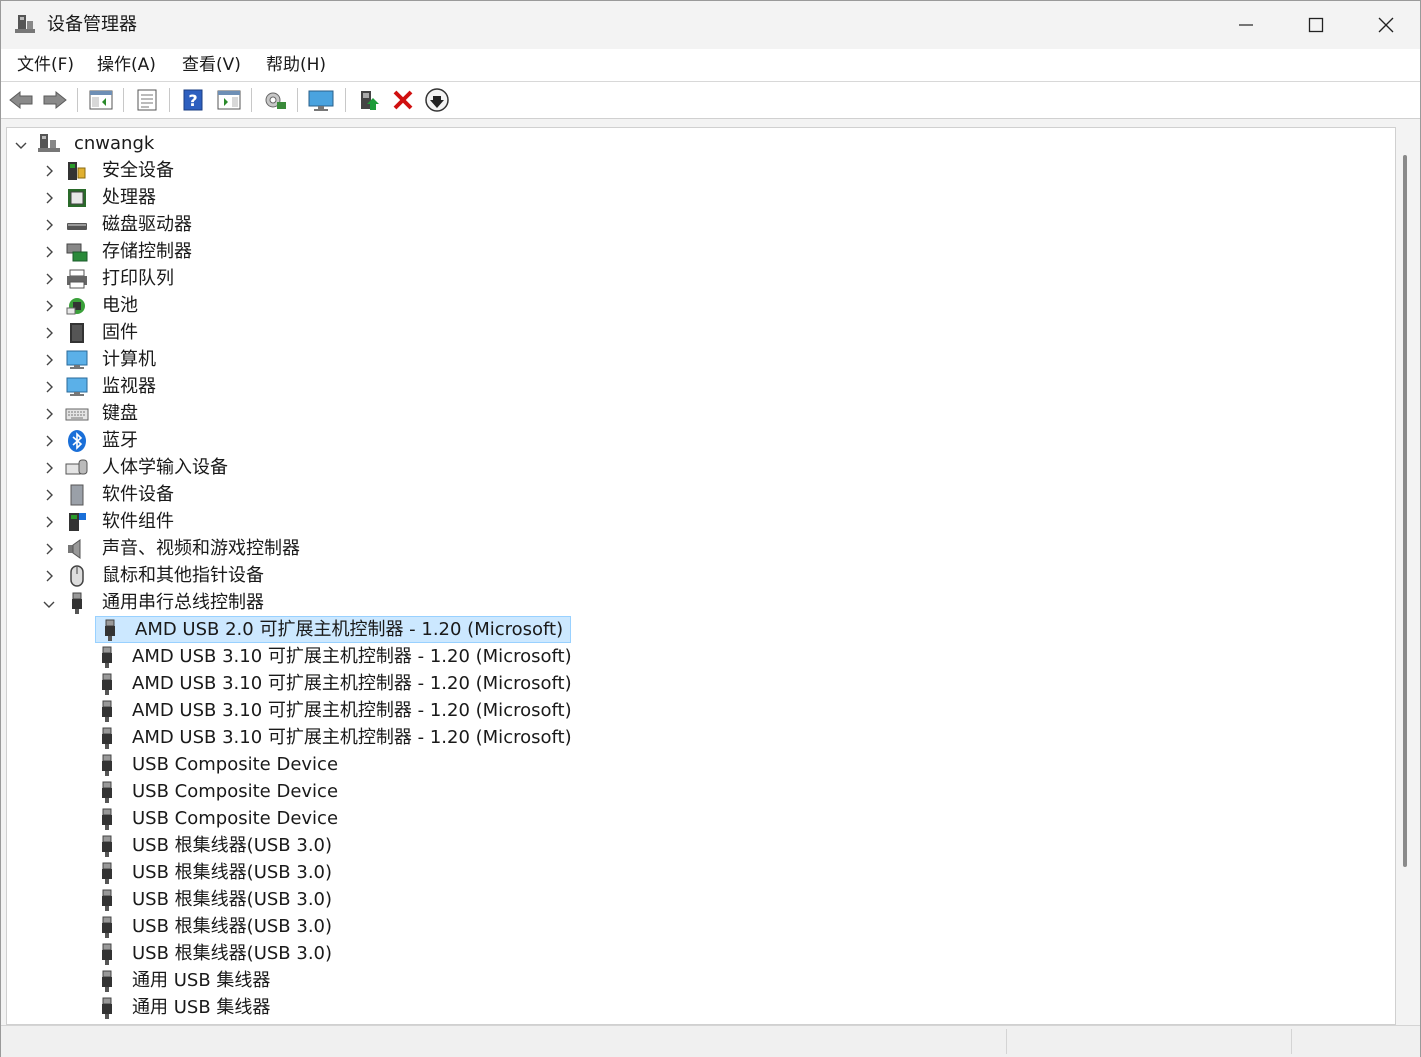 This screenshot has width=1421, height=1057. What do you see at coordinates (147, 100) in the screenshot?
I see `properties-button` at bounding box center [147, 100].